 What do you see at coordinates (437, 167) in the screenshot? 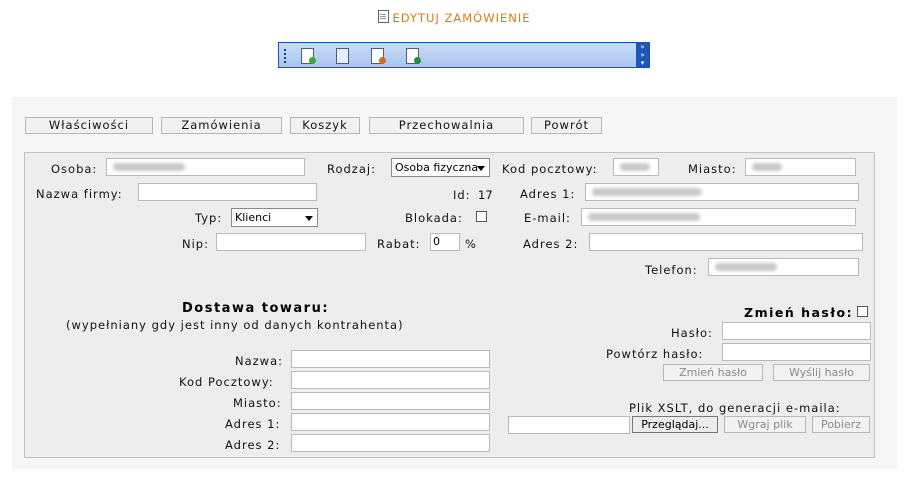
I see `rodzaj-select-value: Osoba fizyczna` at bounding box center [437, 167].